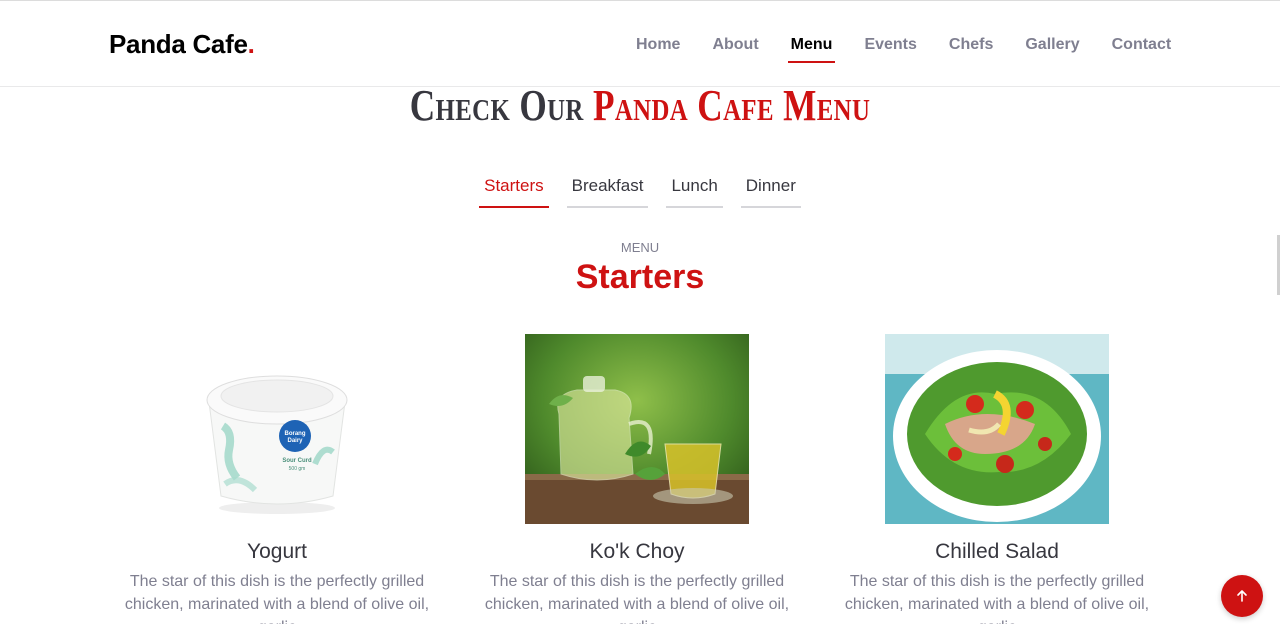  What do you see at coordinates (607, 192) in the screenshot?
I see `tab-breakfast: Breakfast` at bounding box center [607, 192].